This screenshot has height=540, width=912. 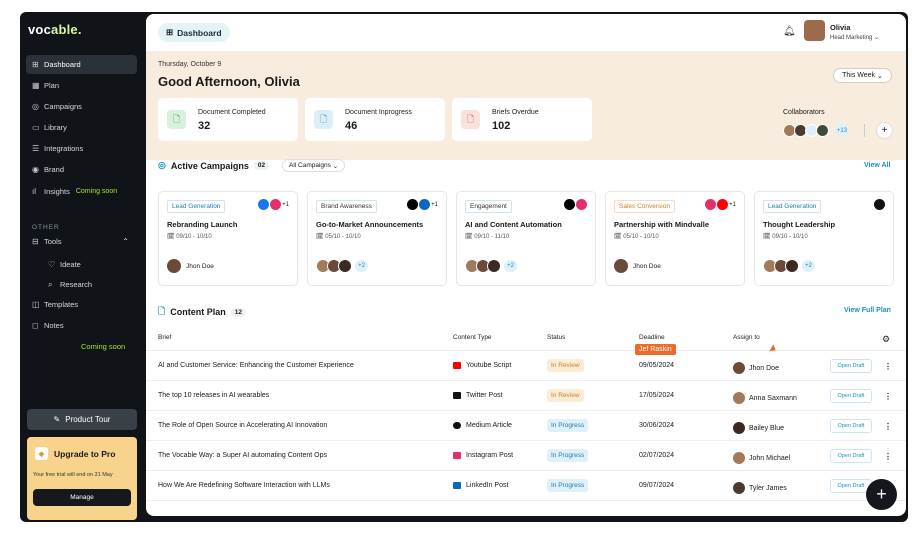 I want to click on user-name: Olivia, so click(x=840, y=27).